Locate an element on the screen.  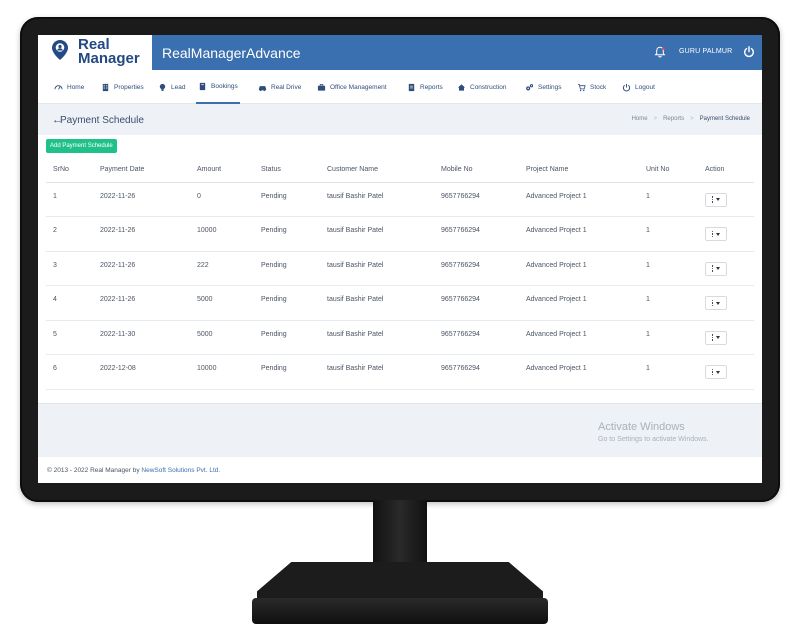
cell-payment-date: 2022-11-26 is located at coordinates (141, 268).